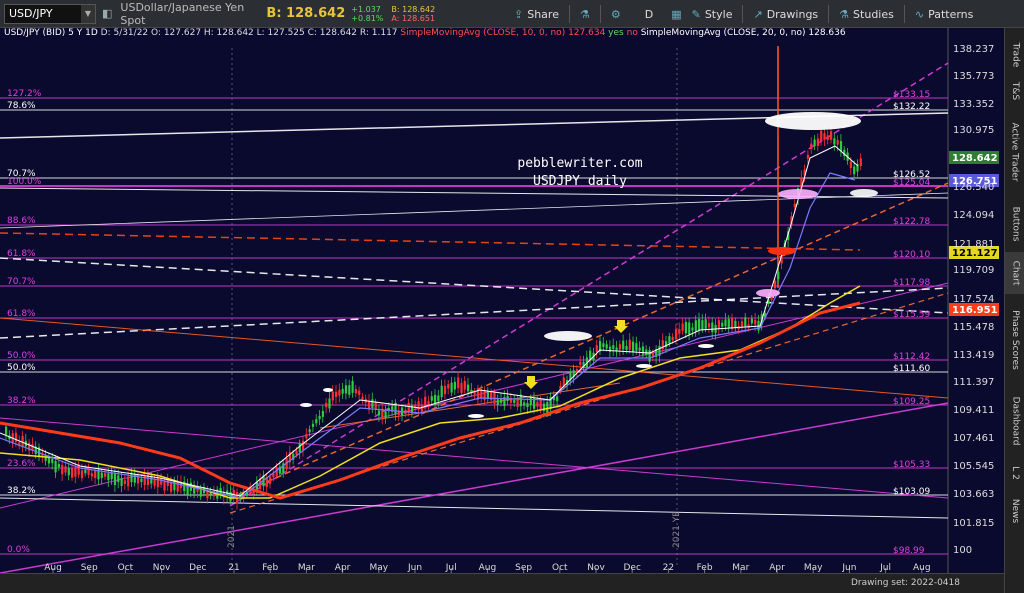 The image size is (1024, 593). Describe the element at coordinates (777, 568) in the screenshot. I see `time-axis-label: Apr` at that location.